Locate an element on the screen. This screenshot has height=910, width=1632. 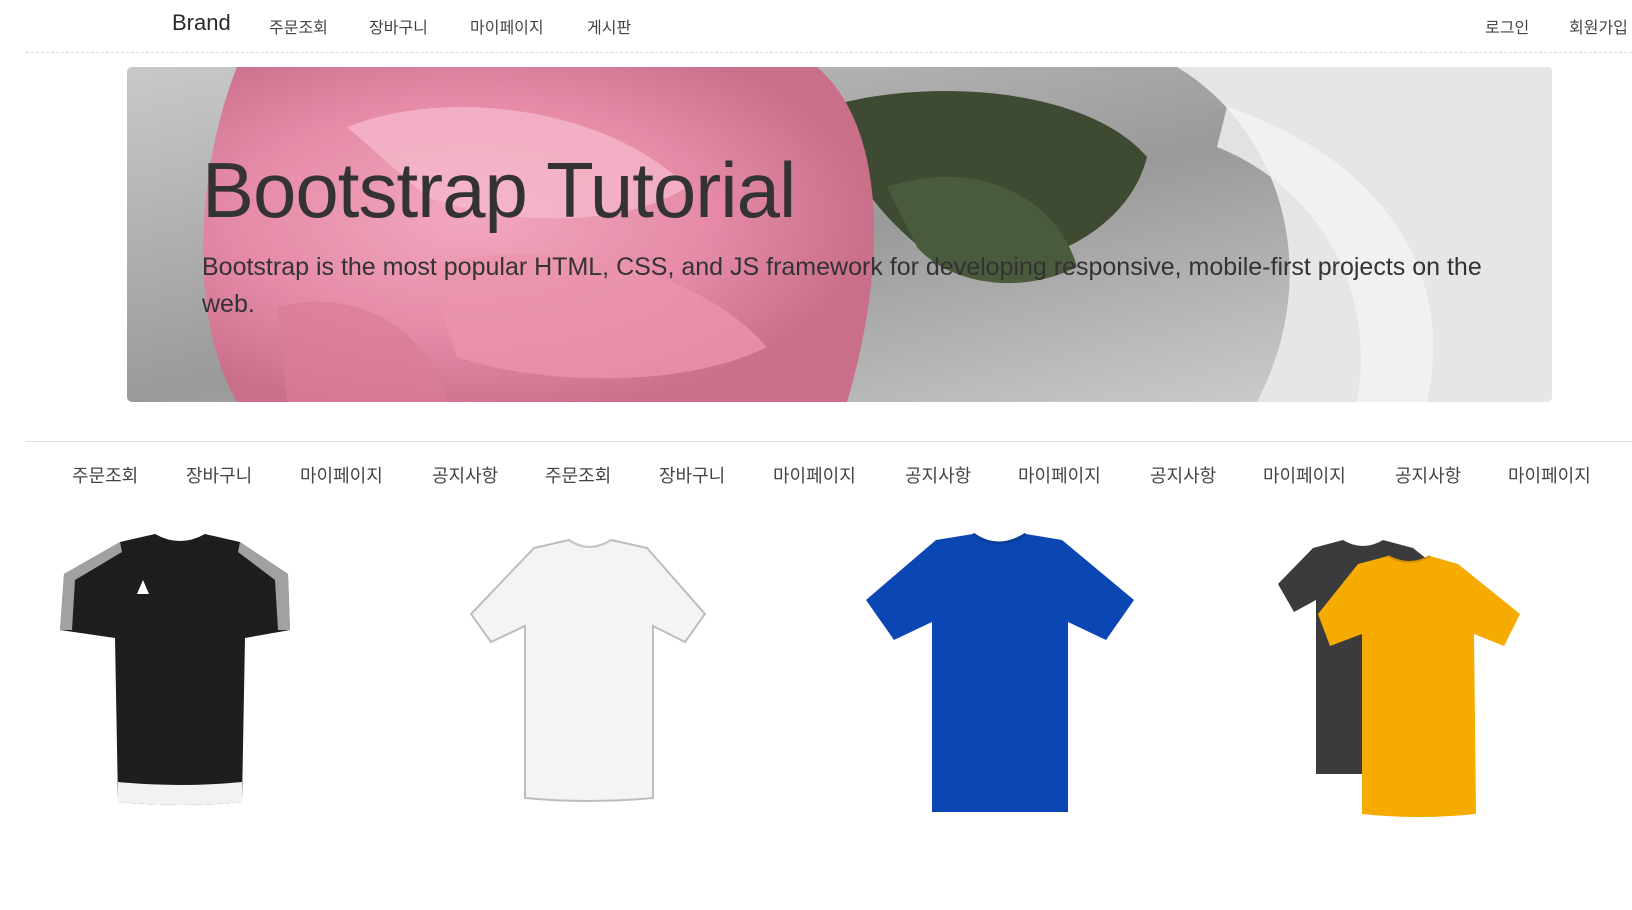
top-navbar: Brand 주문조회 장바구니 마이페이지 게시판 로그인 회원가입 is located at coordinates (829, 26).